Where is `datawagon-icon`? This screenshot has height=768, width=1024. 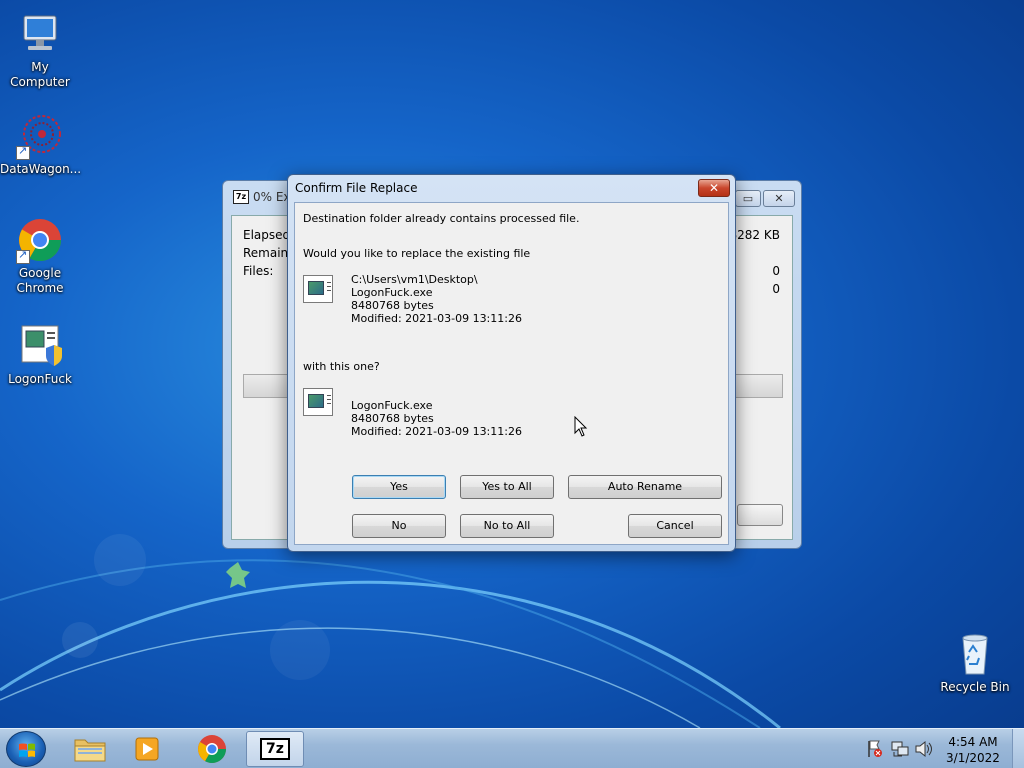 datawagon-icon is located at coordinates (40, 136).